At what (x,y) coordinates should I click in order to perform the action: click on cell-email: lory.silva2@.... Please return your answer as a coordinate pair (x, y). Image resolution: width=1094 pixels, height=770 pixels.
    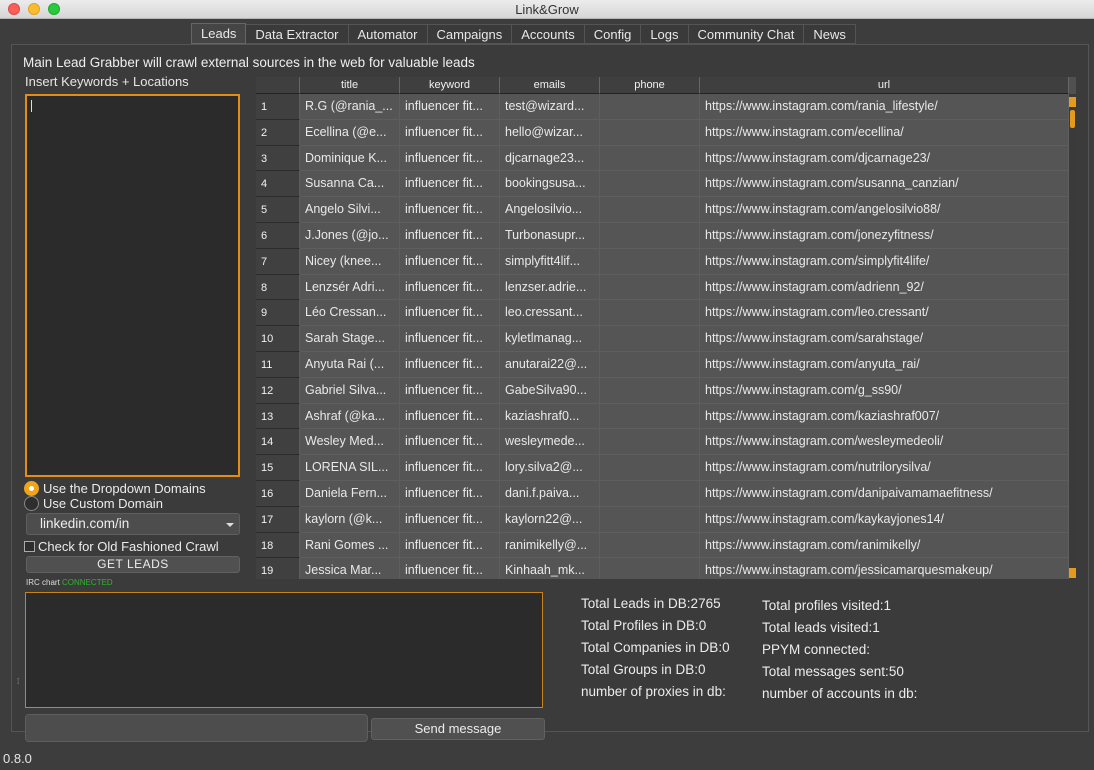
    Looking at the image, I should click on (550, 468).